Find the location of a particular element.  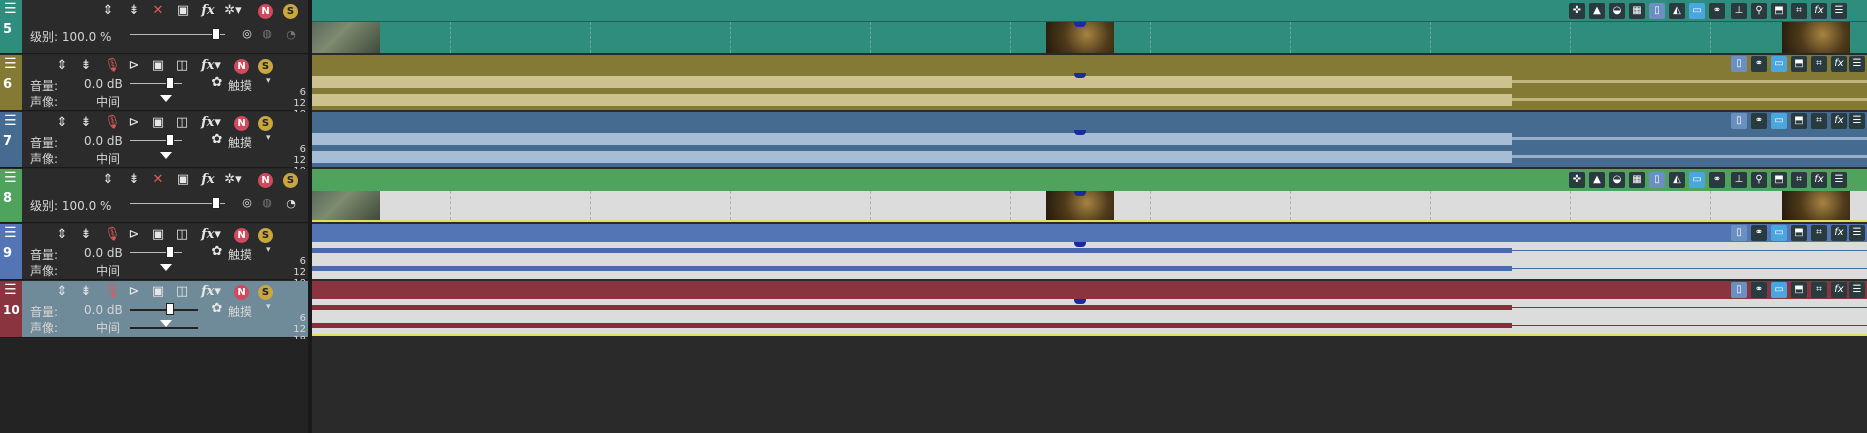

timeline-track-5: ✜ ▲ ◒ ▦ ▯ ◭ ▭ ⚭ ⊥ ⚲ ⬒ ⌗ fx ☰ is located at coordinates (1089, 27).